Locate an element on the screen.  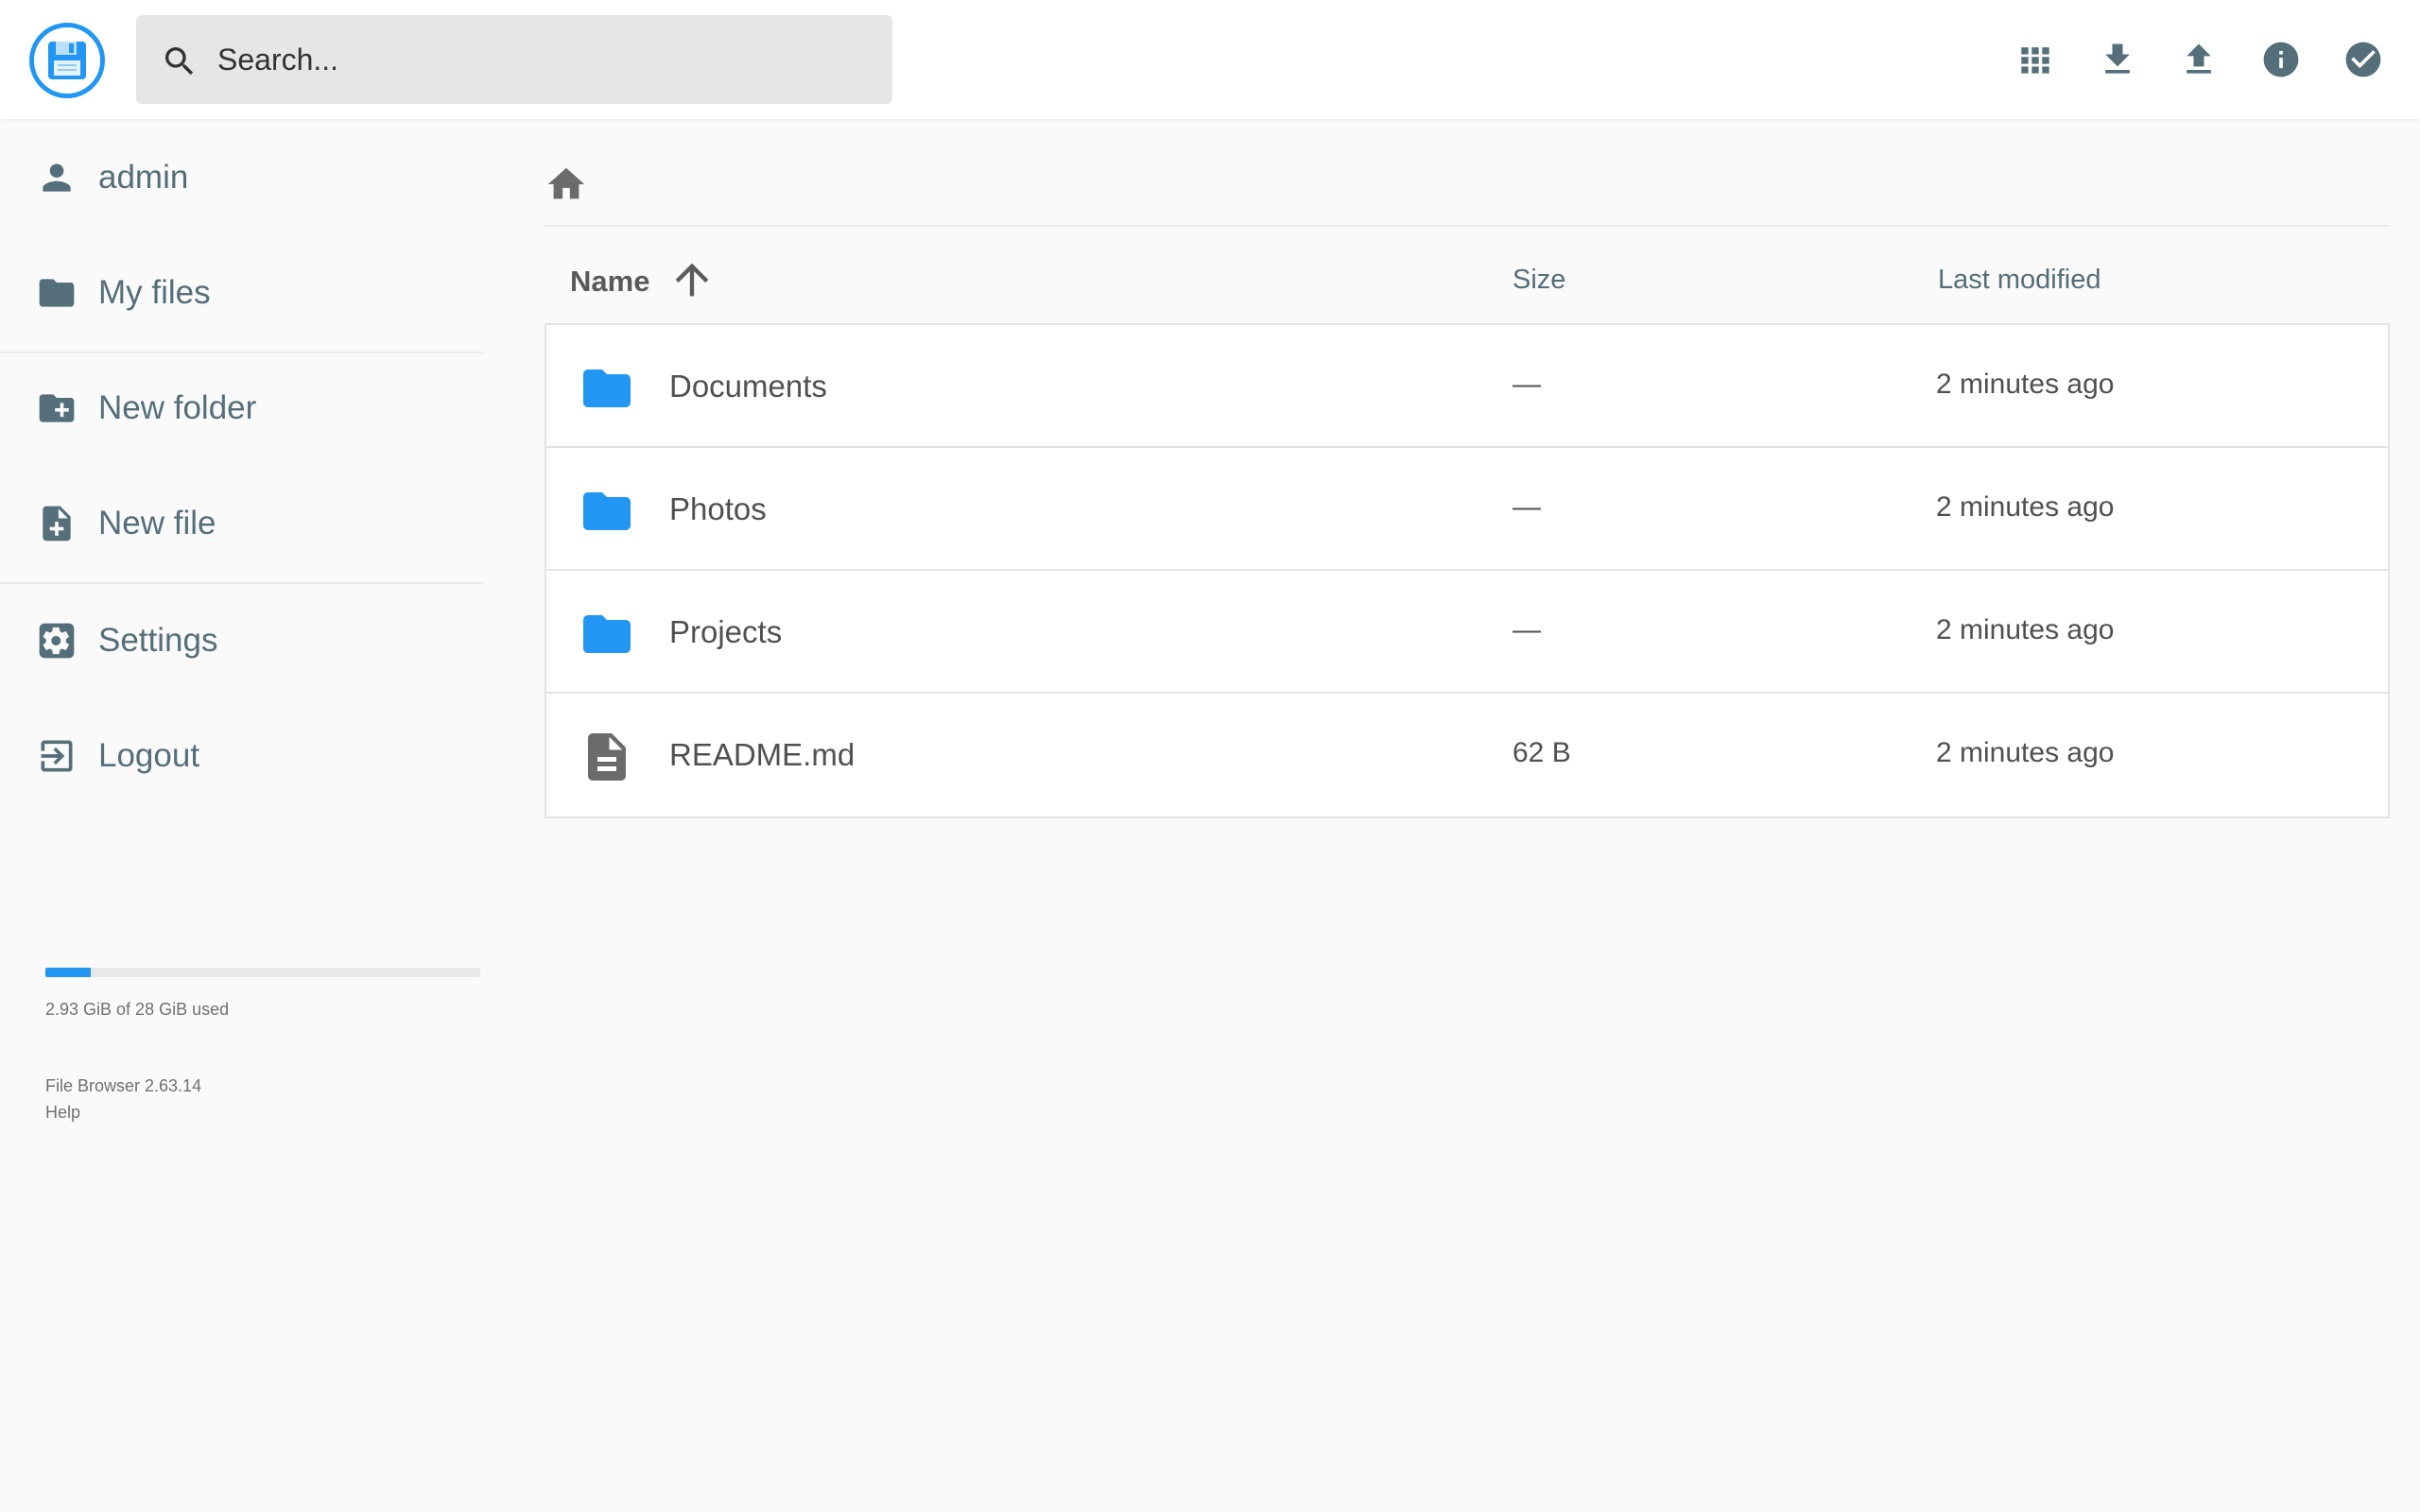
sidebar-item-logout: Logout is located at coordinates (242, 756).